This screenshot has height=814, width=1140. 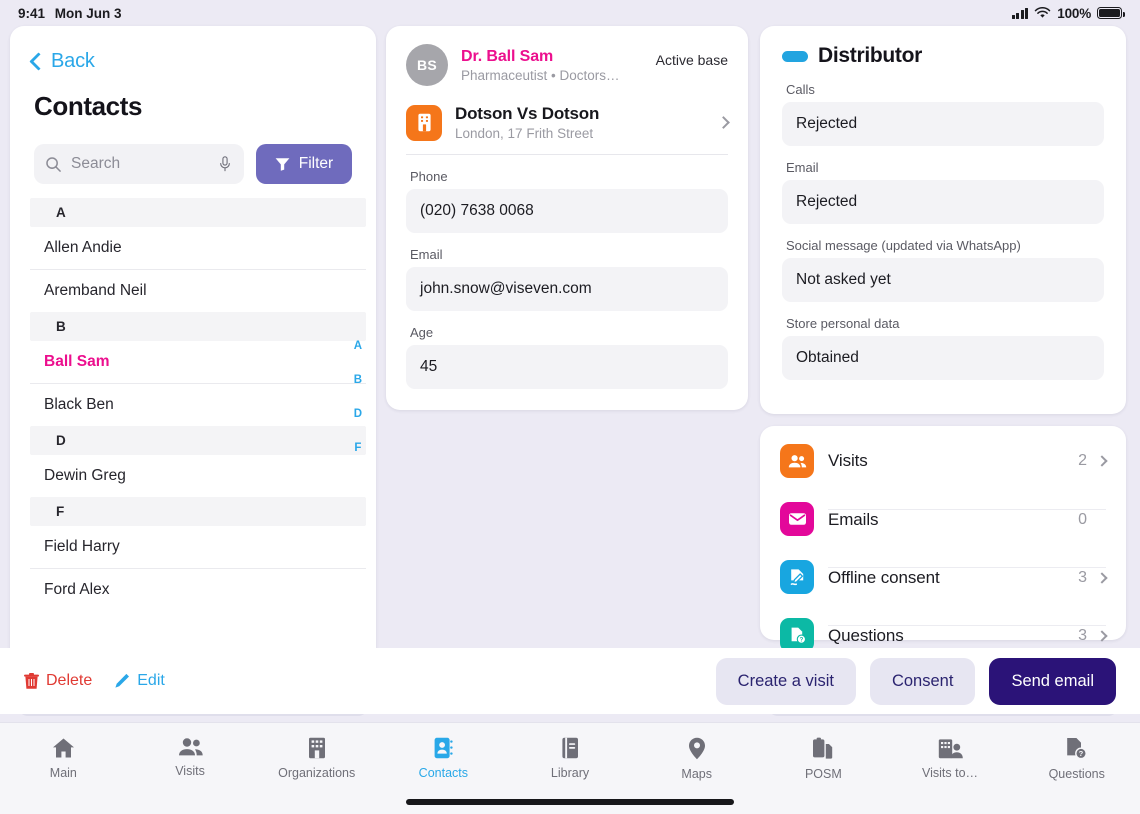 I want to click on activity-row-emails: Emails 0, so click(x=943, y=519).